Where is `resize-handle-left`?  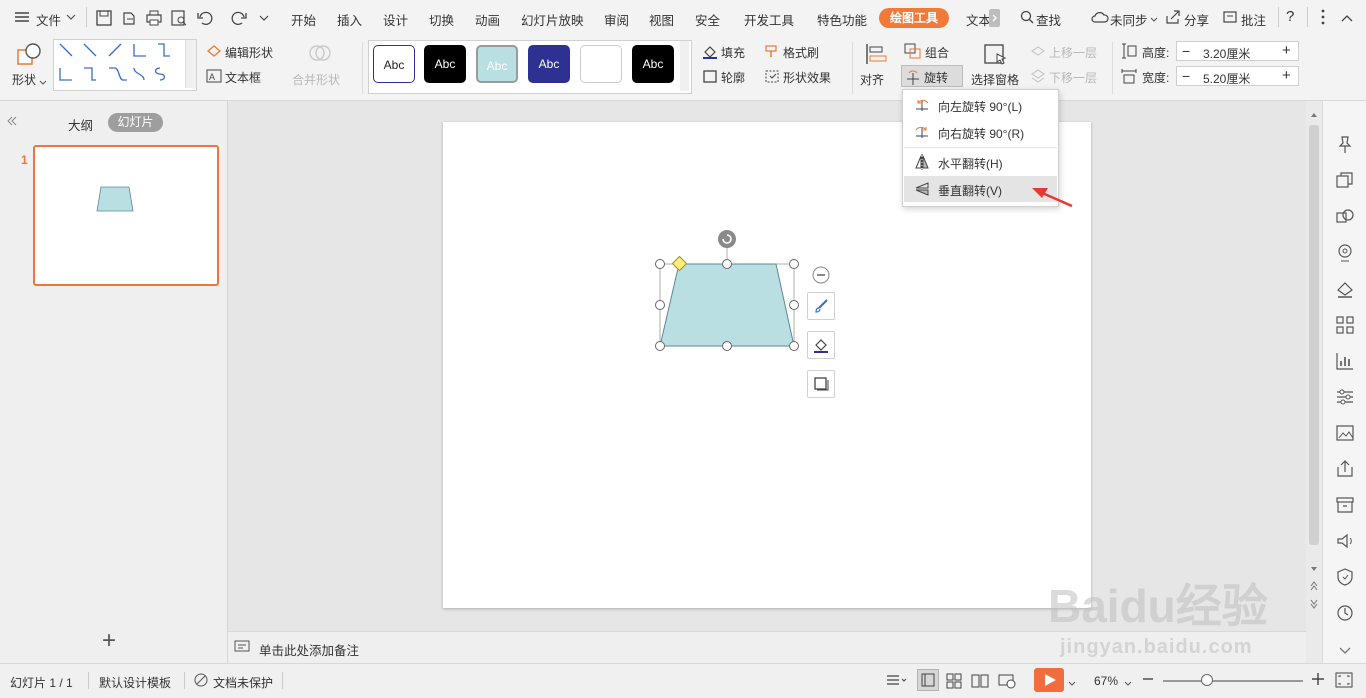
resize-handle-left is located at coordinates (660, 305).